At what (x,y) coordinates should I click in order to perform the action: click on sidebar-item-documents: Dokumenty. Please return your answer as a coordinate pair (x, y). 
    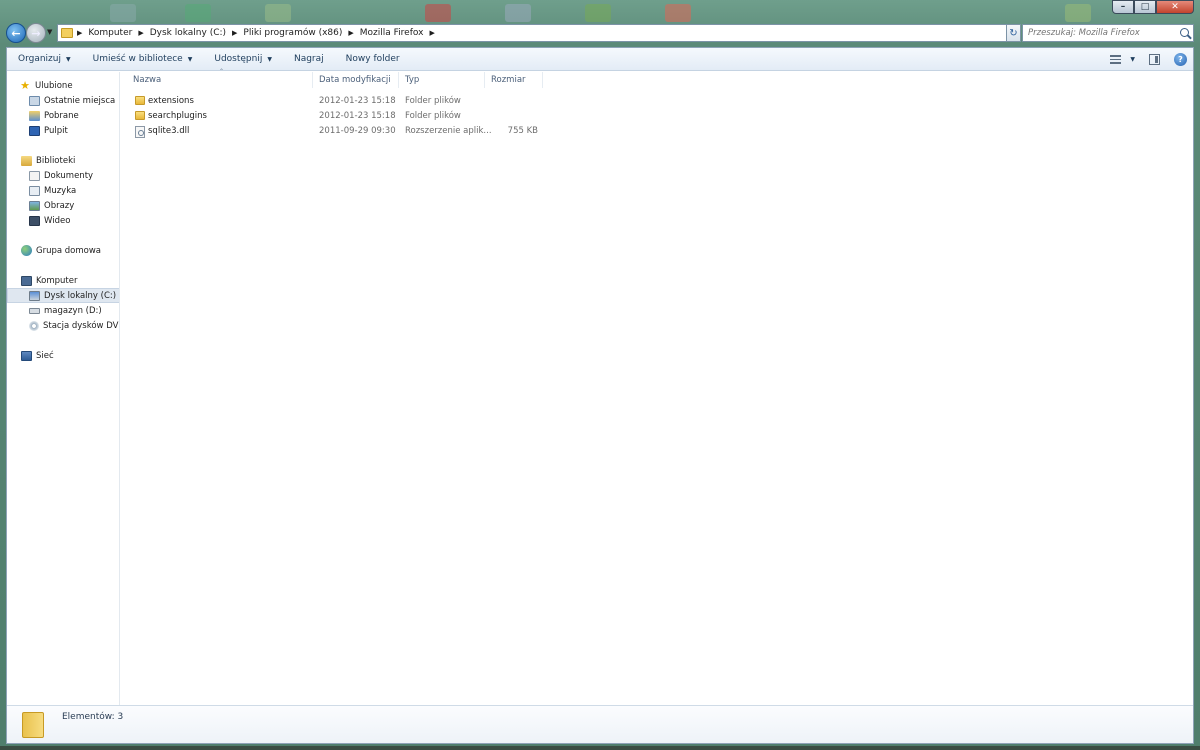
    Looking at the image, I should click on (63, 175).